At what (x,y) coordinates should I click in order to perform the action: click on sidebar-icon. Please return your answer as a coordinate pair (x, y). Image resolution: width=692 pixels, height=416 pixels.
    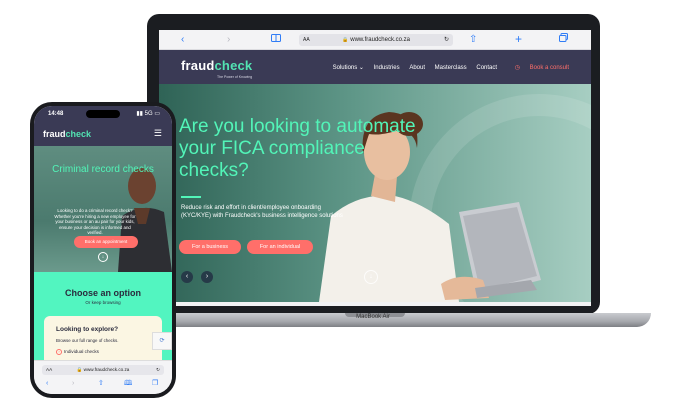
    Looking at the image, I should click on (276, 39).